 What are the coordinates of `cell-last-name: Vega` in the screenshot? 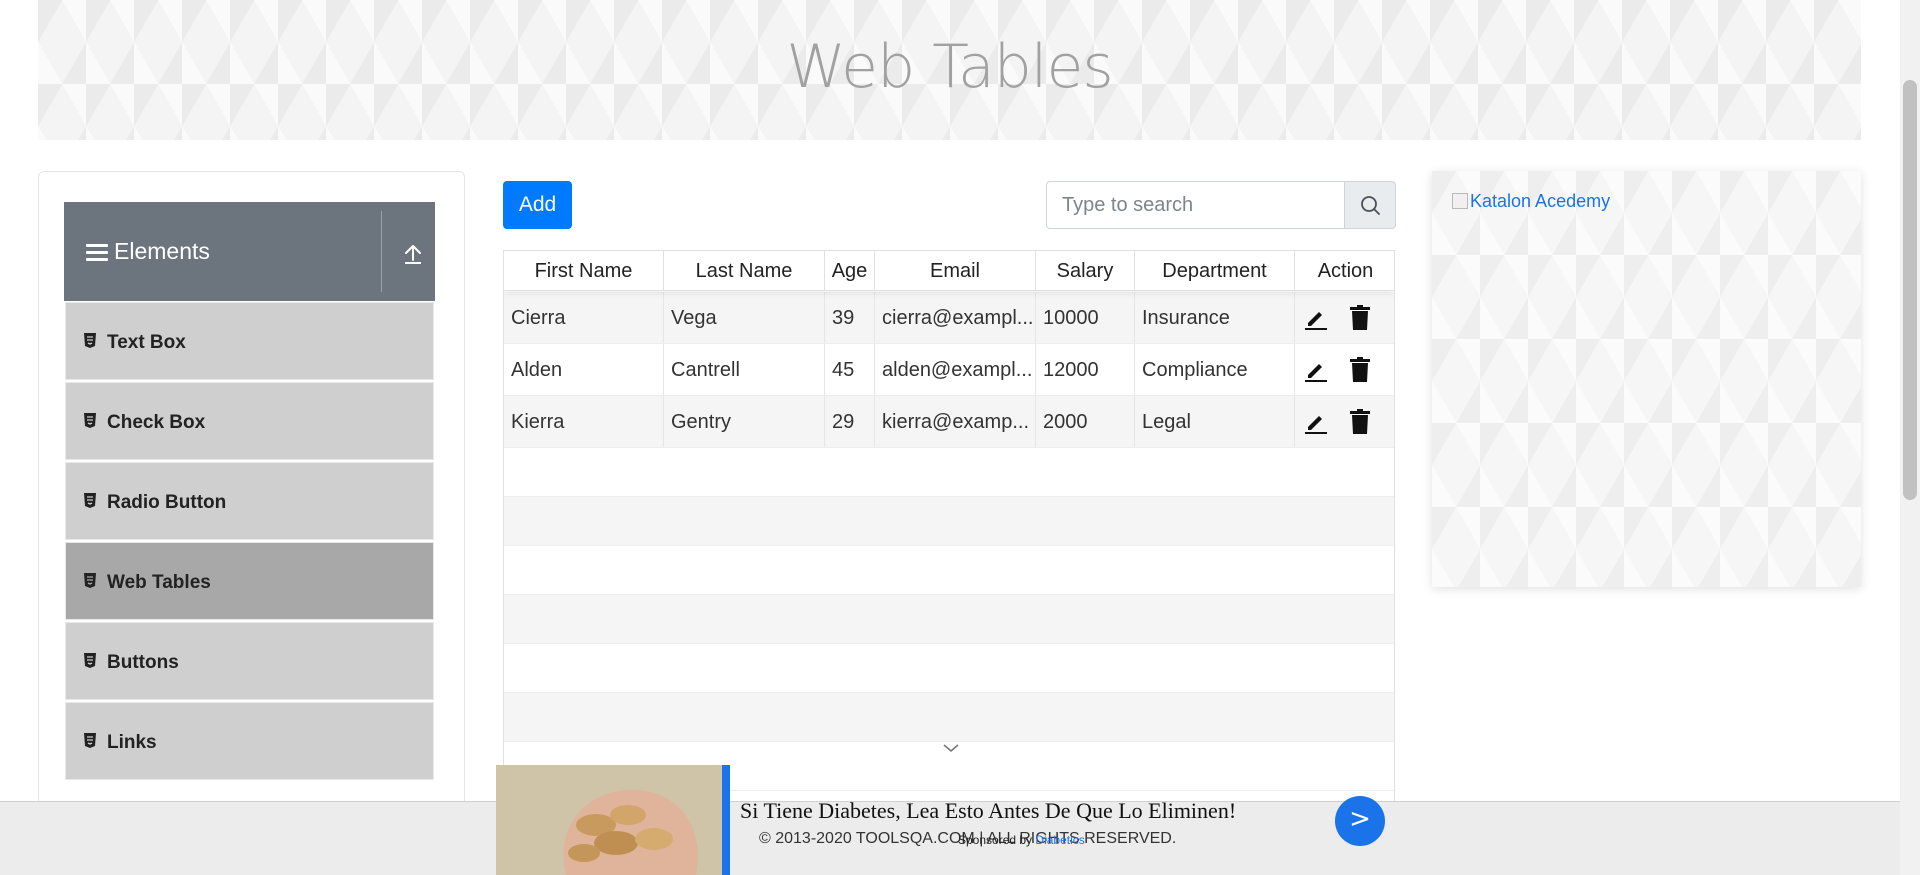 It's located at (744, 317).